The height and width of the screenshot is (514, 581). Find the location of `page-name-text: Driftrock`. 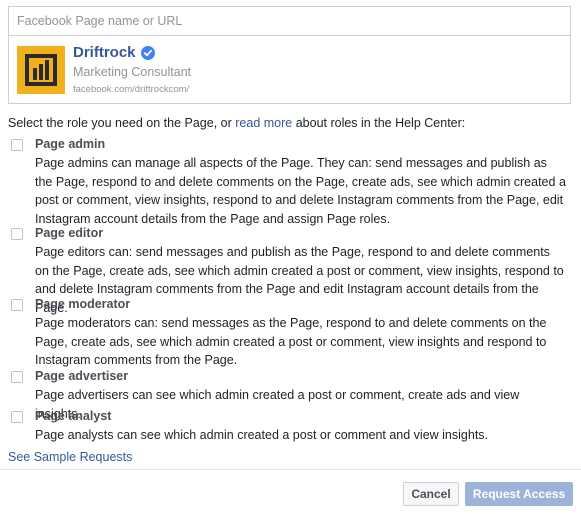

page-name-text: Driftrock is located at coordinates (104, 52).